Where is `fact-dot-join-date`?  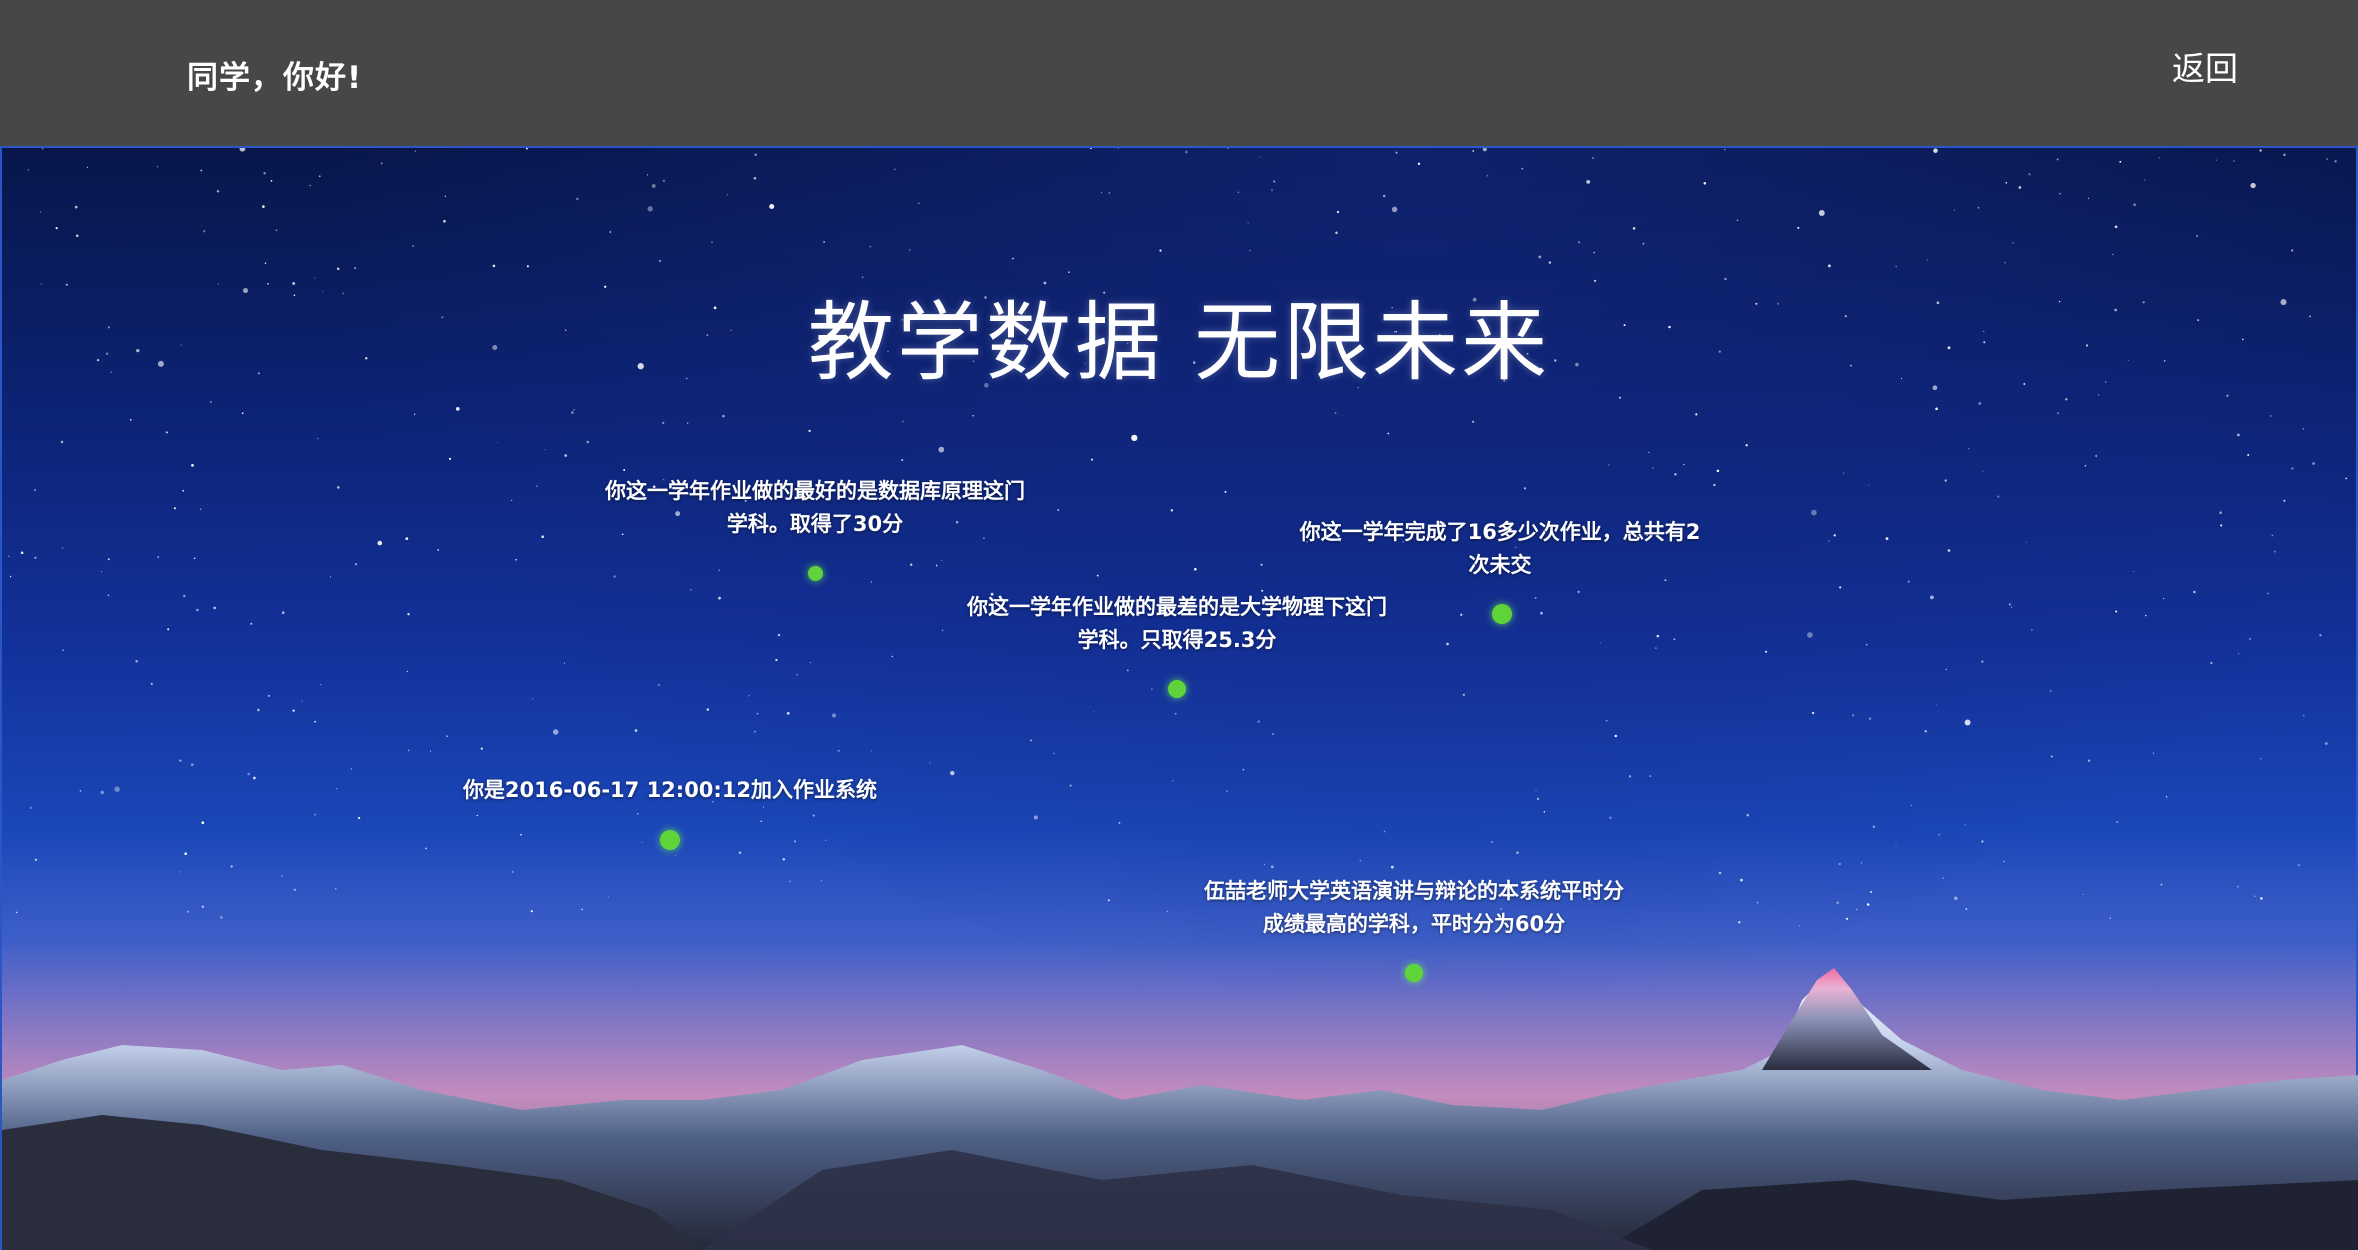 fact-dot-join-date is located at coordinates (670, 840).